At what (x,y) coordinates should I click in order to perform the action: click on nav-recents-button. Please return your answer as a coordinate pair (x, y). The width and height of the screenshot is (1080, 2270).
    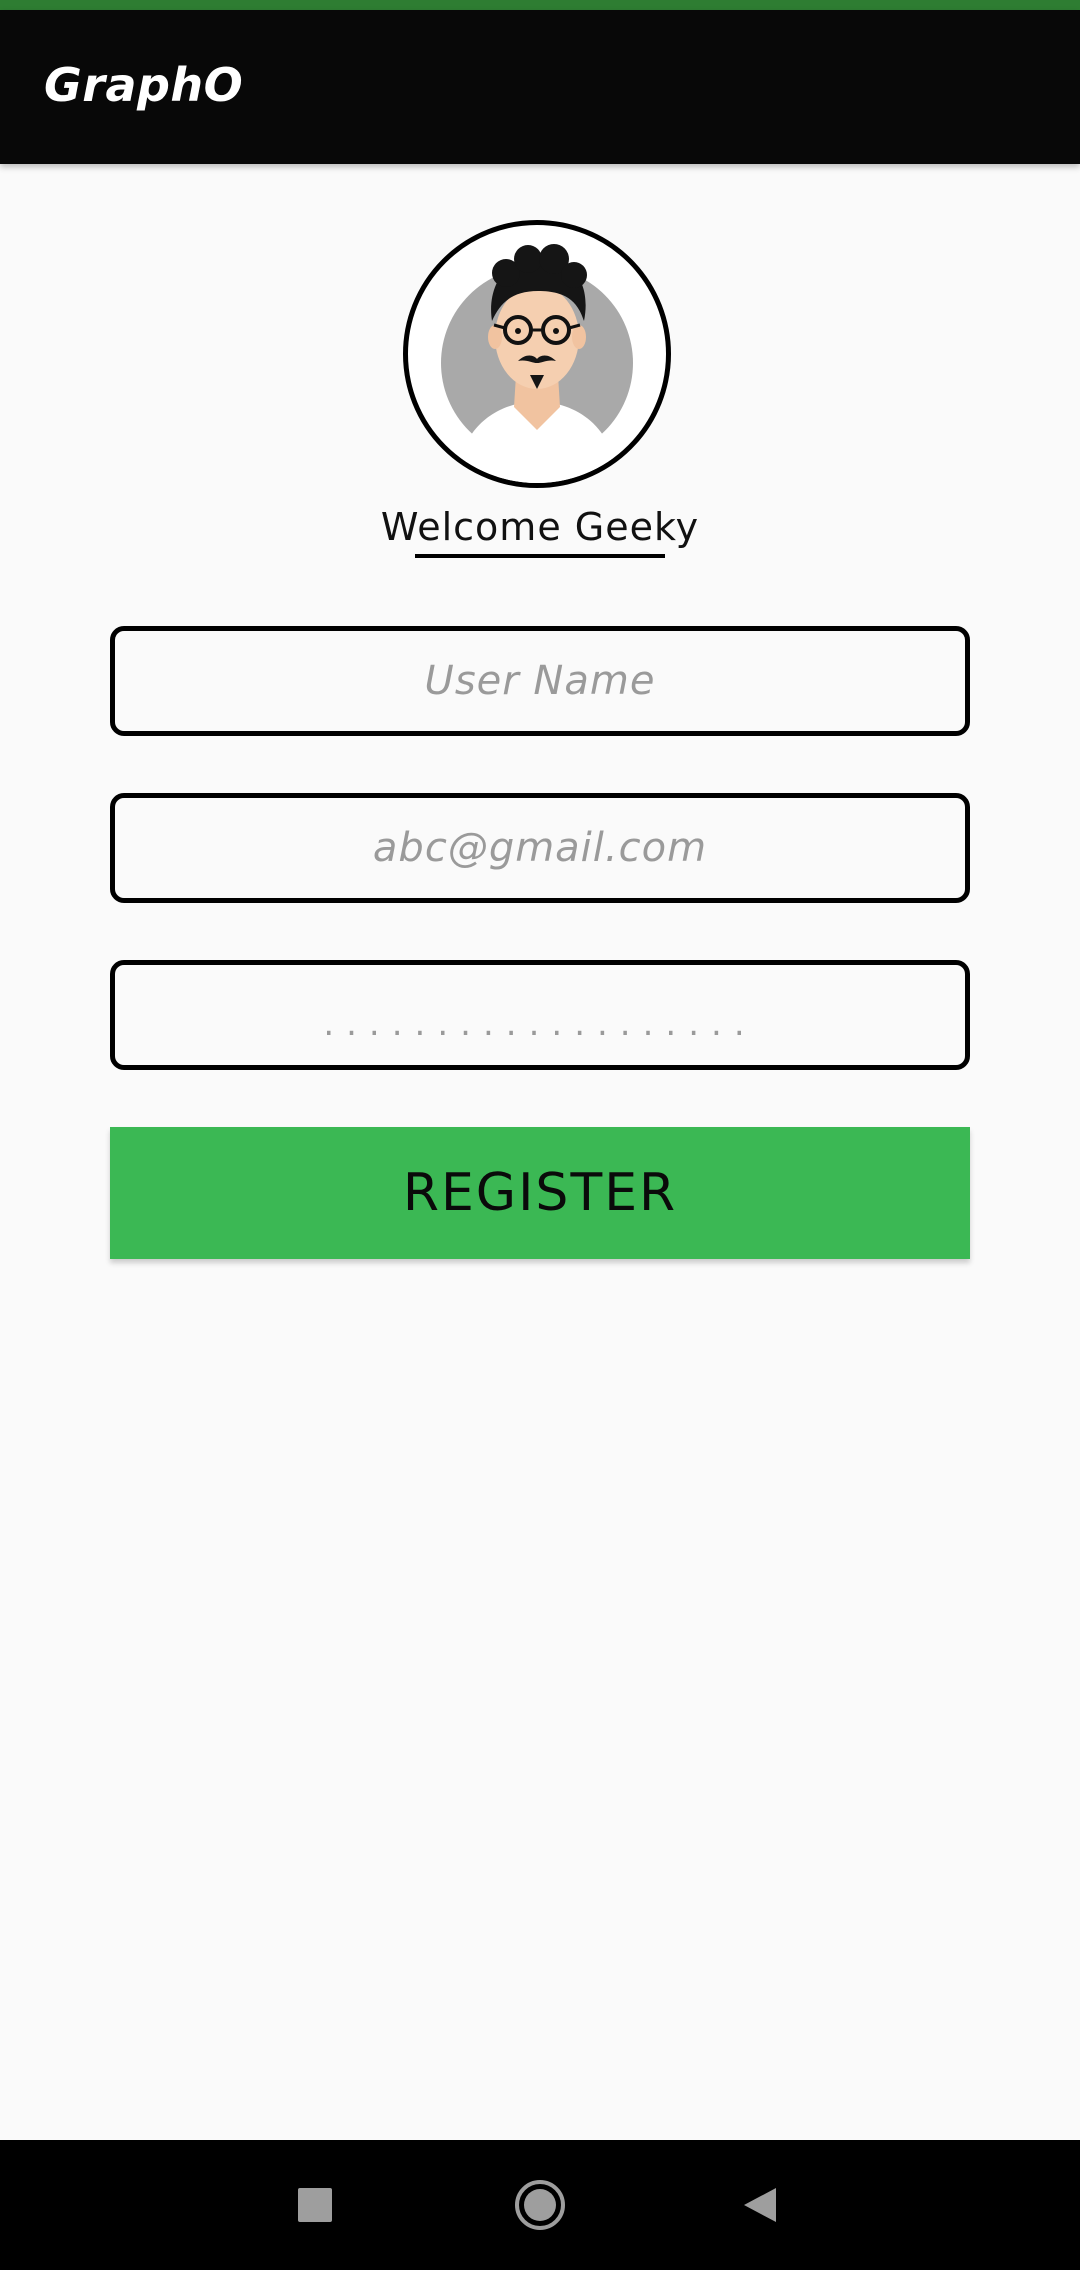
    Looking at the image, I should click on (315, 2205).